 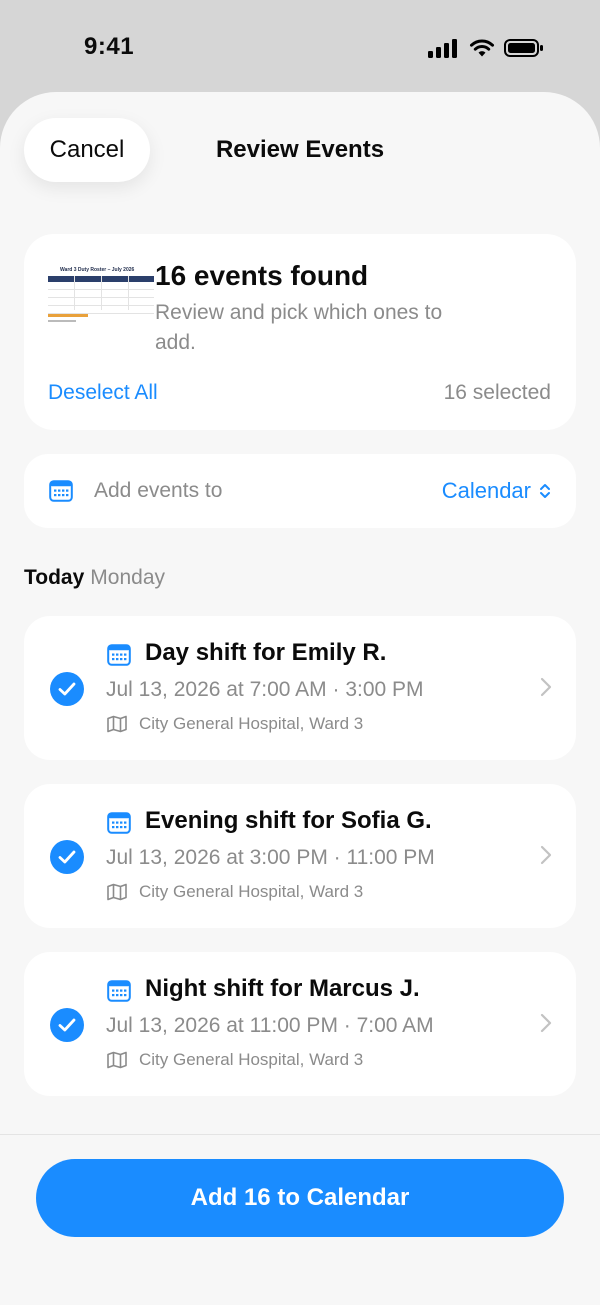 What do you see at coordinates (97, 270) in the screenshot?
I see `thumbnail-title: Ward 3 Duty Roster – July 2026` at bounding box center [97, 270].